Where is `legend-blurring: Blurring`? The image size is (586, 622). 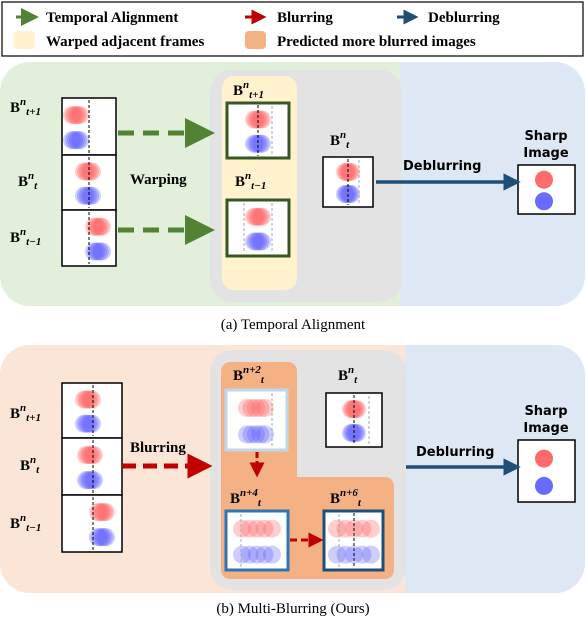 legend-blurring: Blurring is located at coordinates (305, 18).